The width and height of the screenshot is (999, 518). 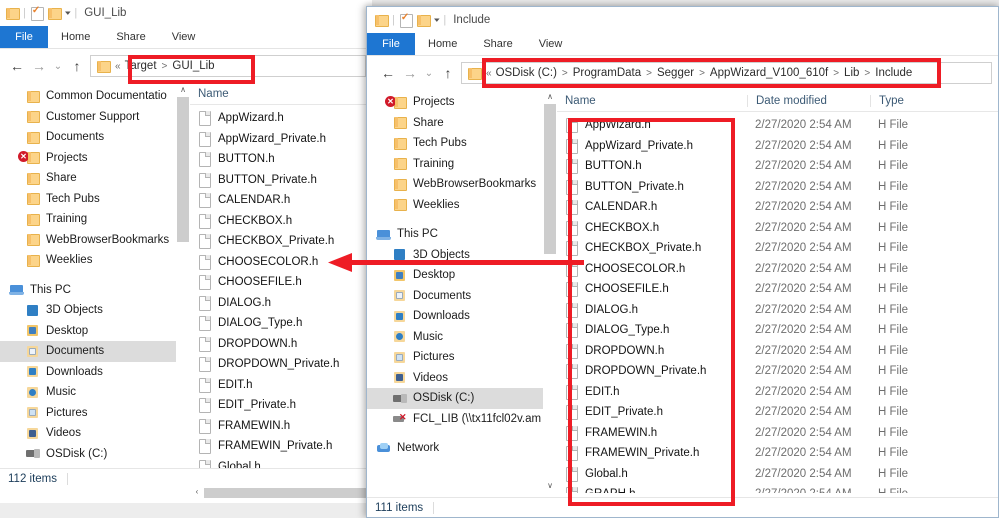 I want to click on left-nav-item: Share, so click(x=95, y=178).